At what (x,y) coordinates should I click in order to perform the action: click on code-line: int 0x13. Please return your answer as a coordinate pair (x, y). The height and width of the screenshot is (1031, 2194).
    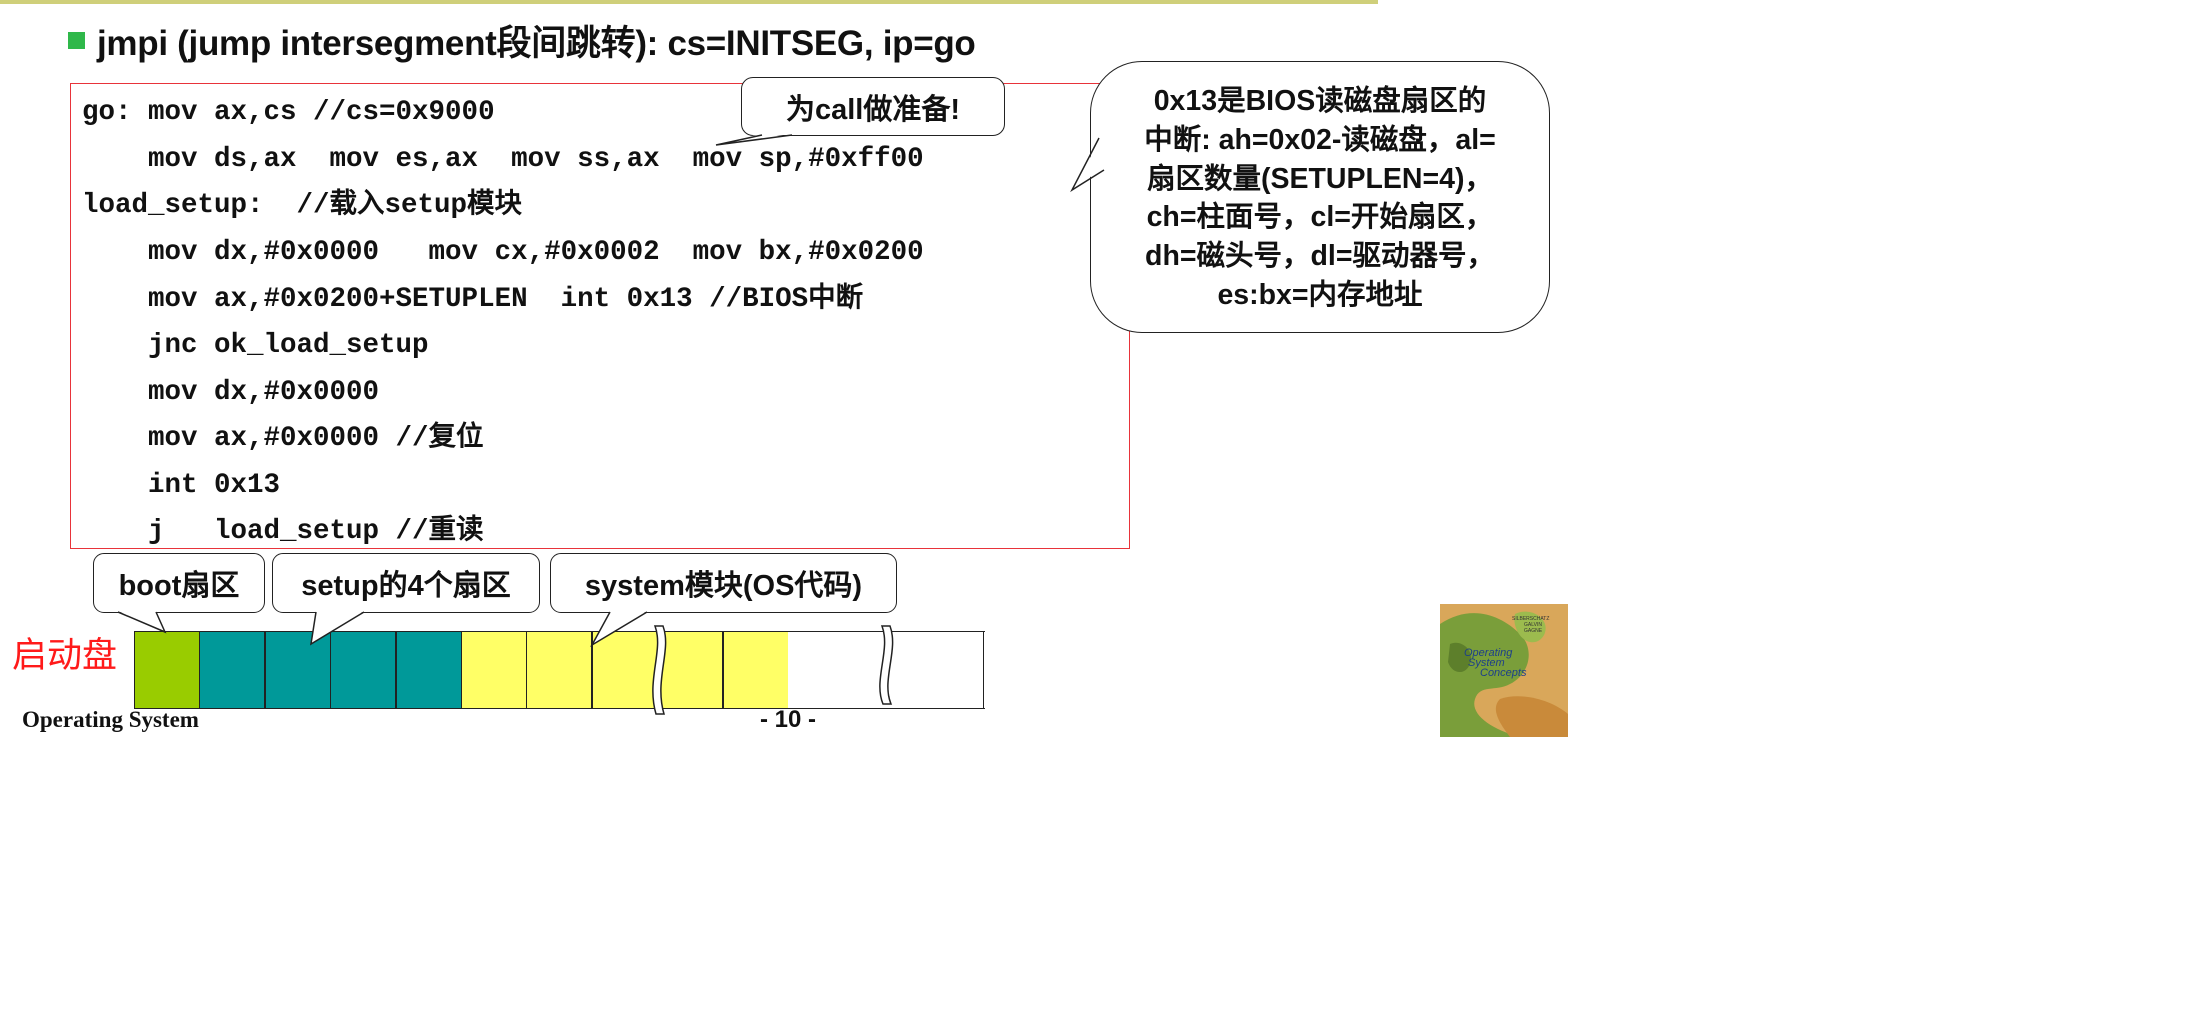
    Looking at the image, I should click on (181, 485).